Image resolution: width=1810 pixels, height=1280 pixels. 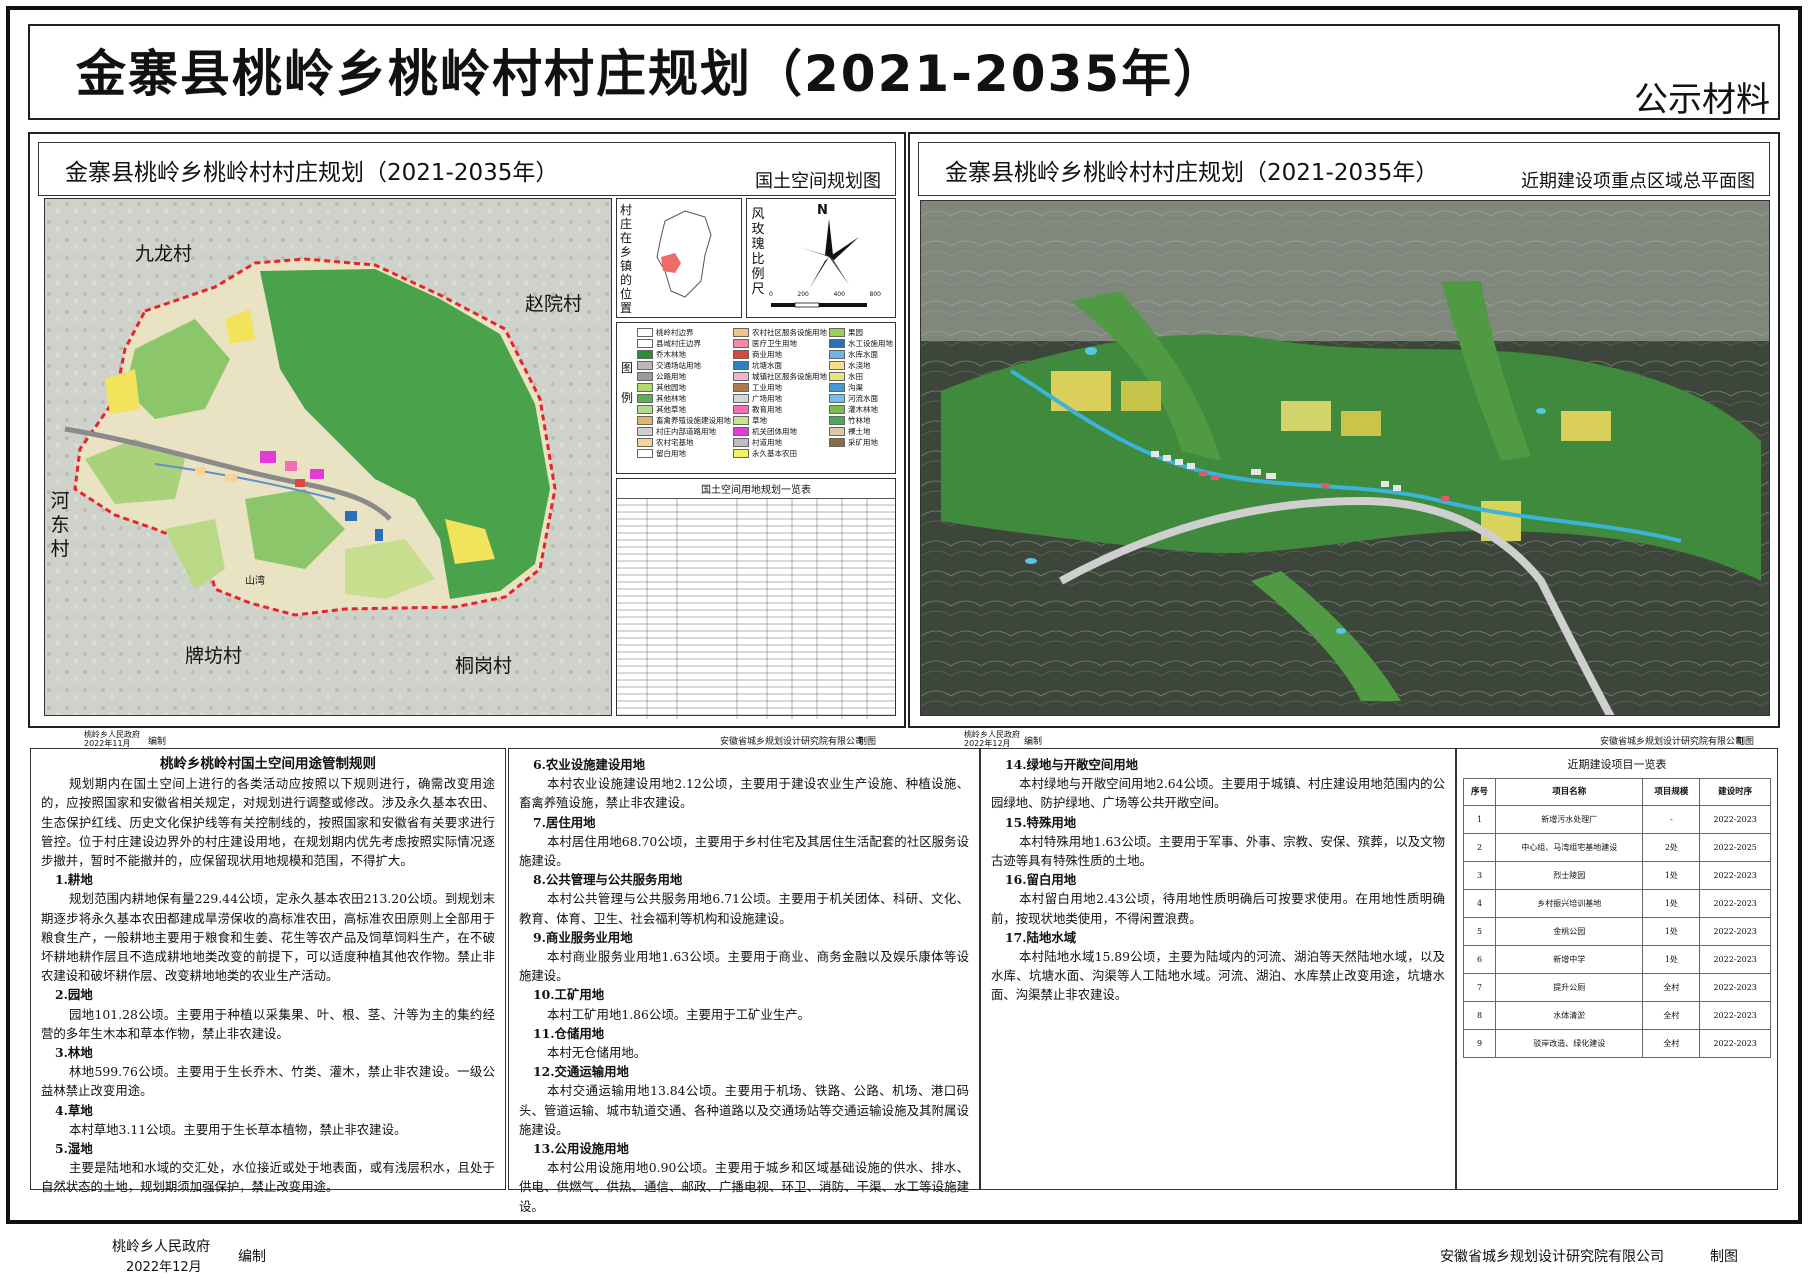 I want to click on legend-item: 交通场站用地, so click(x=684, y=365).